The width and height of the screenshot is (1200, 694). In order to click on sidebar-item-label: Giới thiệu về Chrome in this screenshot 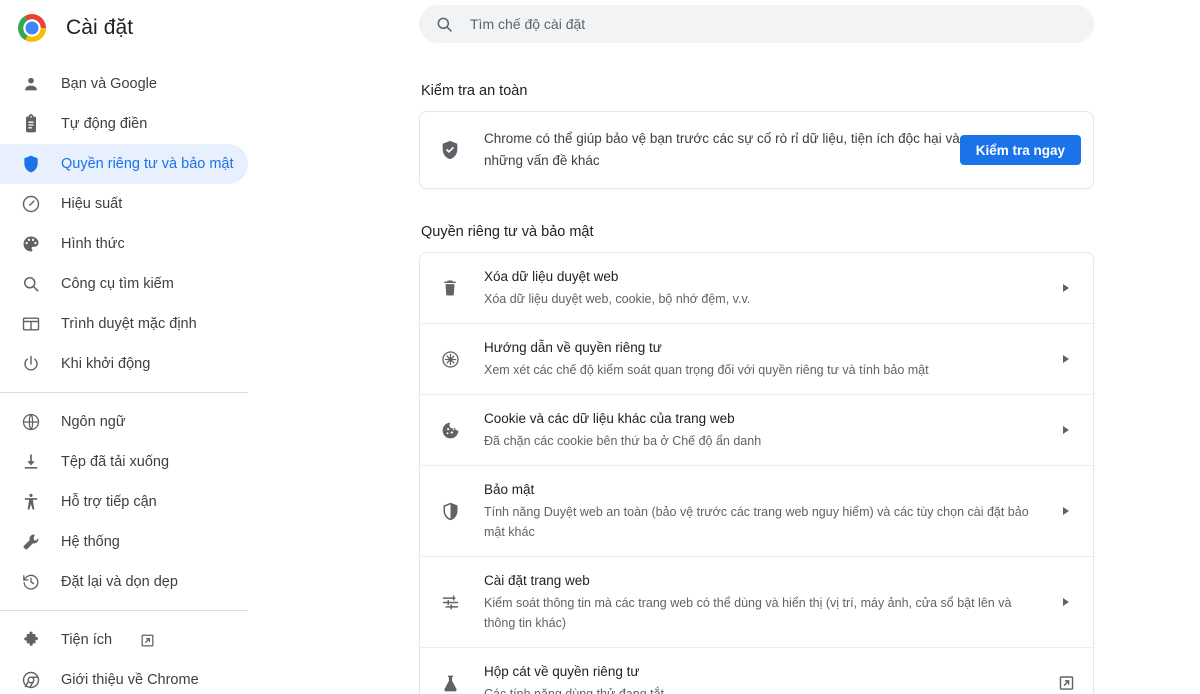, I will do `click(130, 680)`.